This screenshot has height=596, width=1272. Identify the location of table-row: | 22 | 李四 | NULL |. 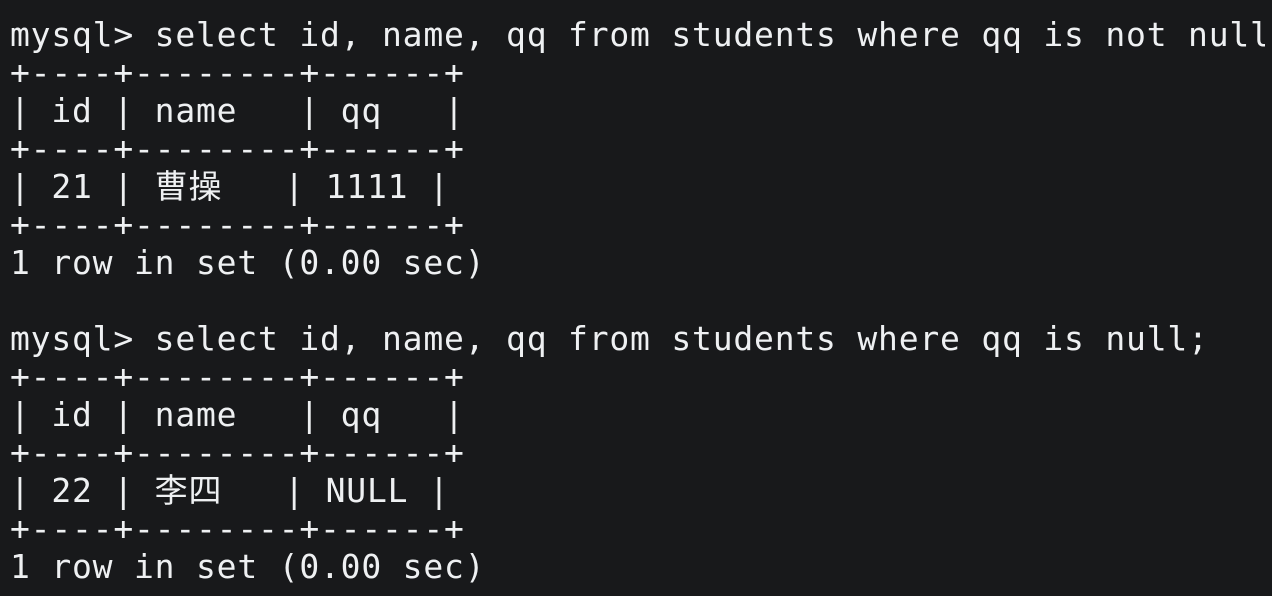
(230, 491).